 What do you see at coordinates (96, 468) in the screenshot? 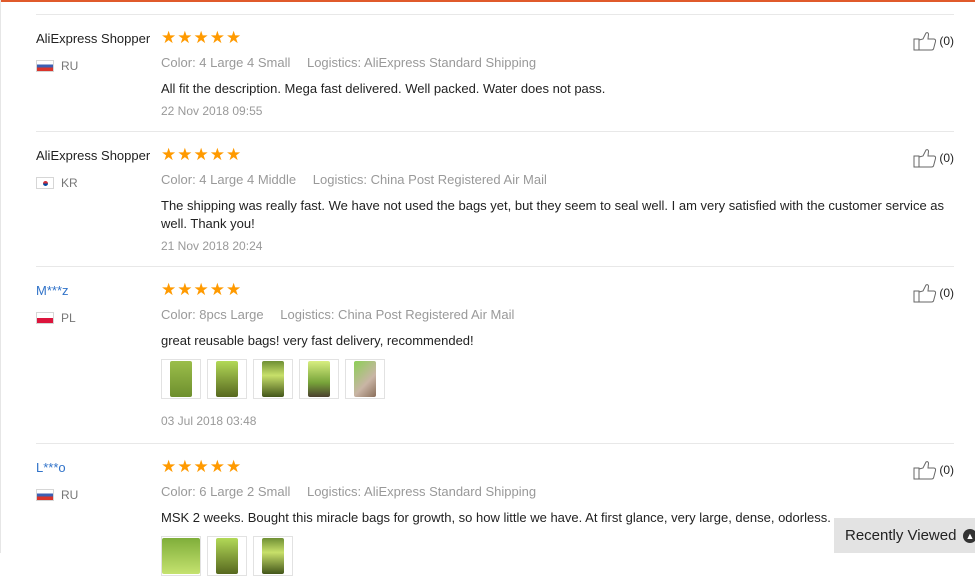
I see `buyer-name-link: L***o` at bounding box center [96, 468].